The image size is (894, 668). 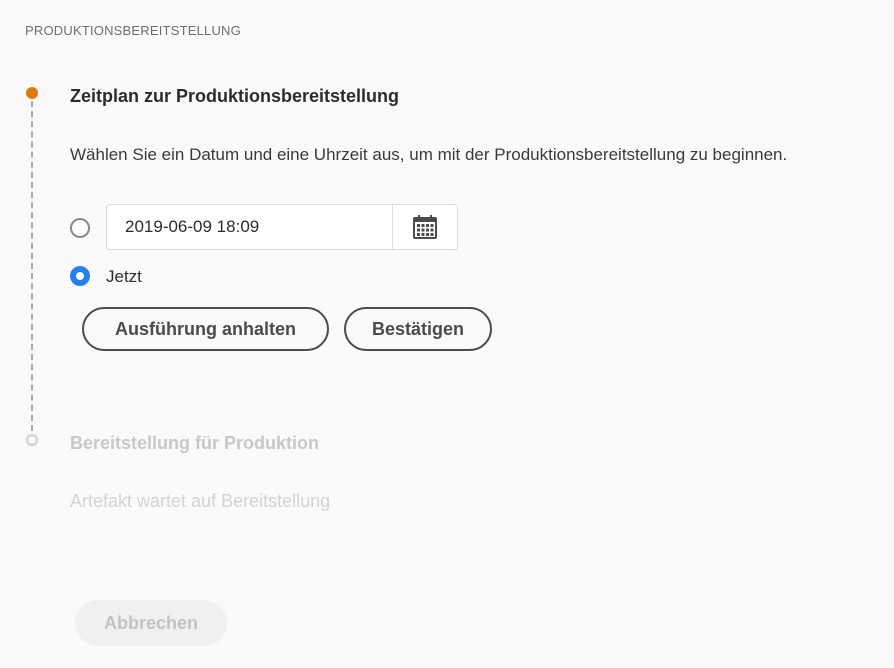 What do you see at coordinates (80, 276) in the screenshot?
I see `now-radio` at bounding box center [80, 276].